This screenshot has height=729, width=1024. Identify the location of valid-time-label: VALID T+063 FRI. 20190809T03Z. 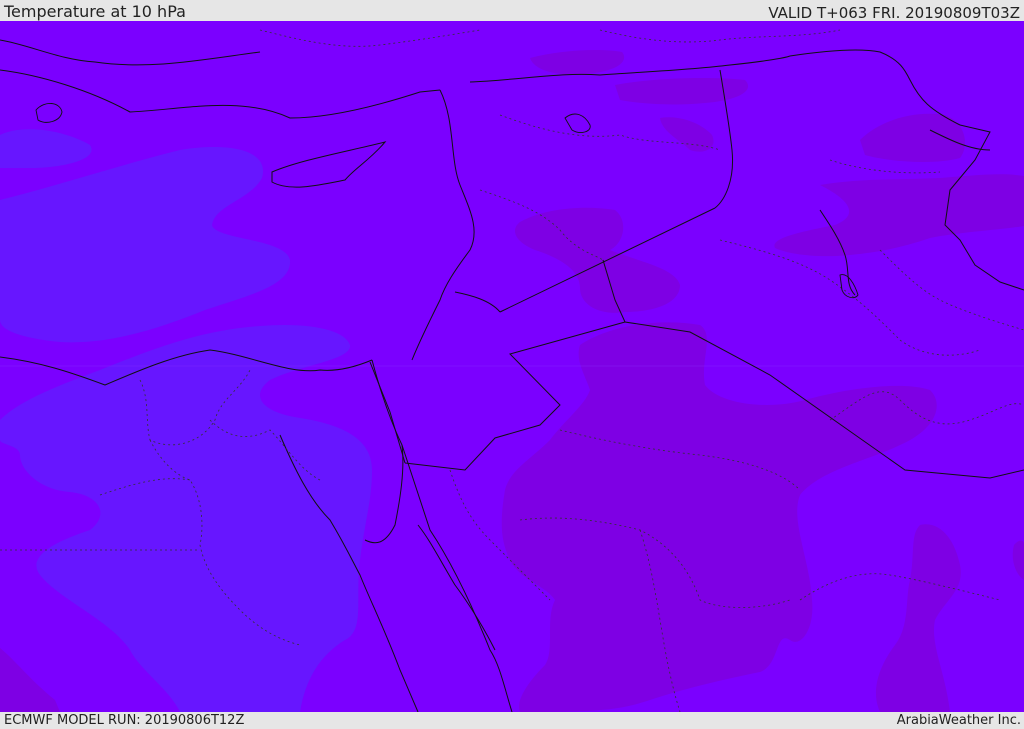
(894, 13).